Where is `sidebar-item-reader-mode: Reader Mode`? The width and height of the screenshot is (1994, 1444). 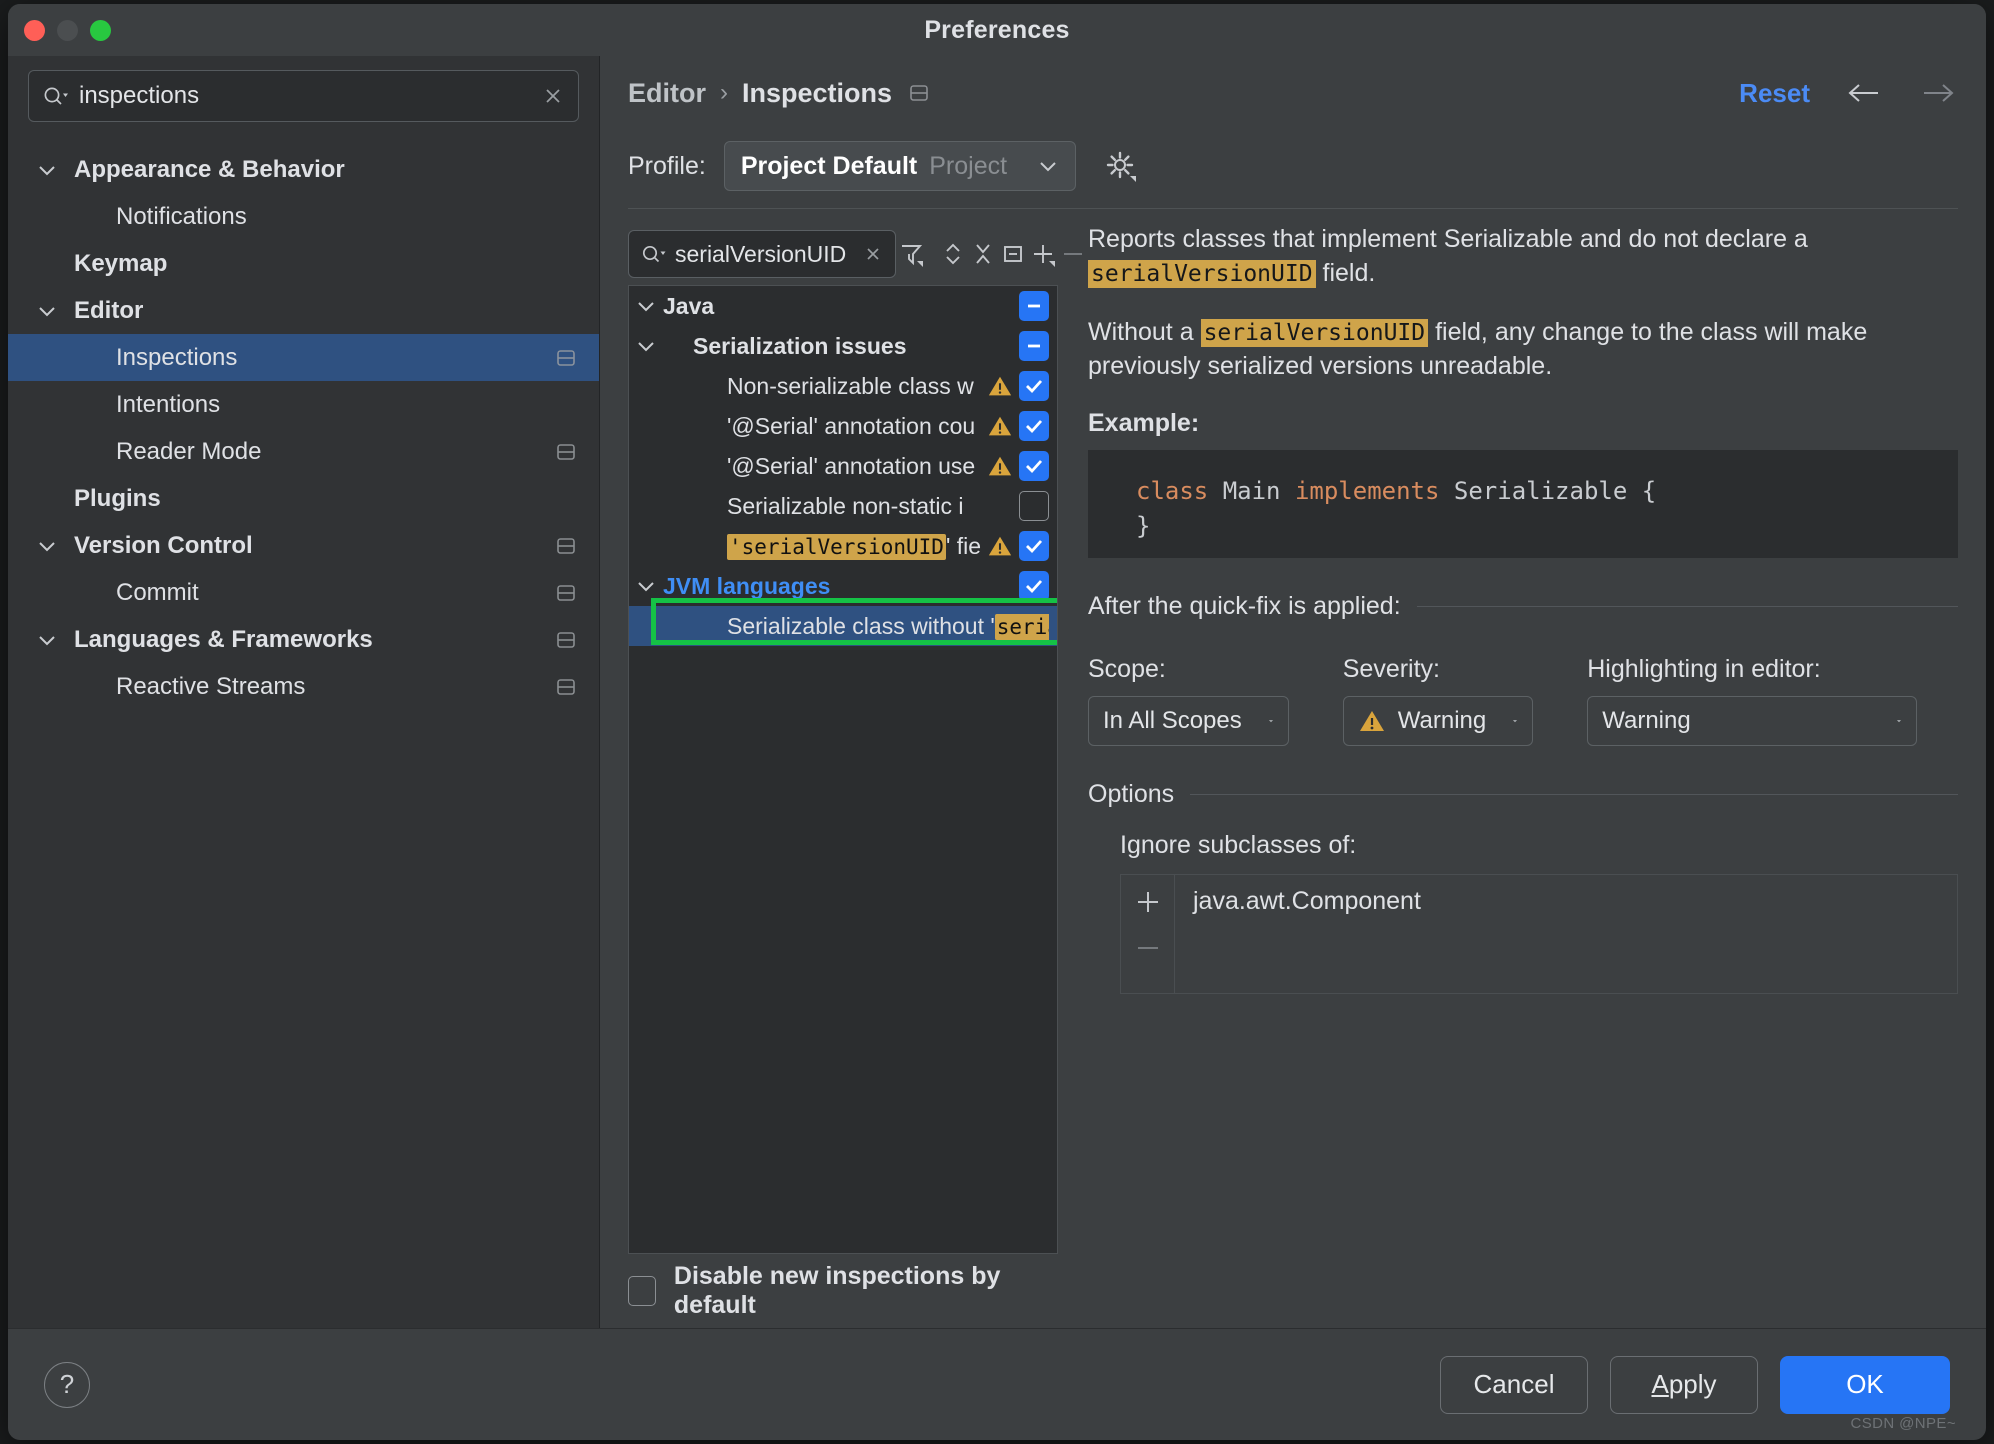
sidebar-item-reader-mode: Reader Mode is located at coordinates (303, 451).